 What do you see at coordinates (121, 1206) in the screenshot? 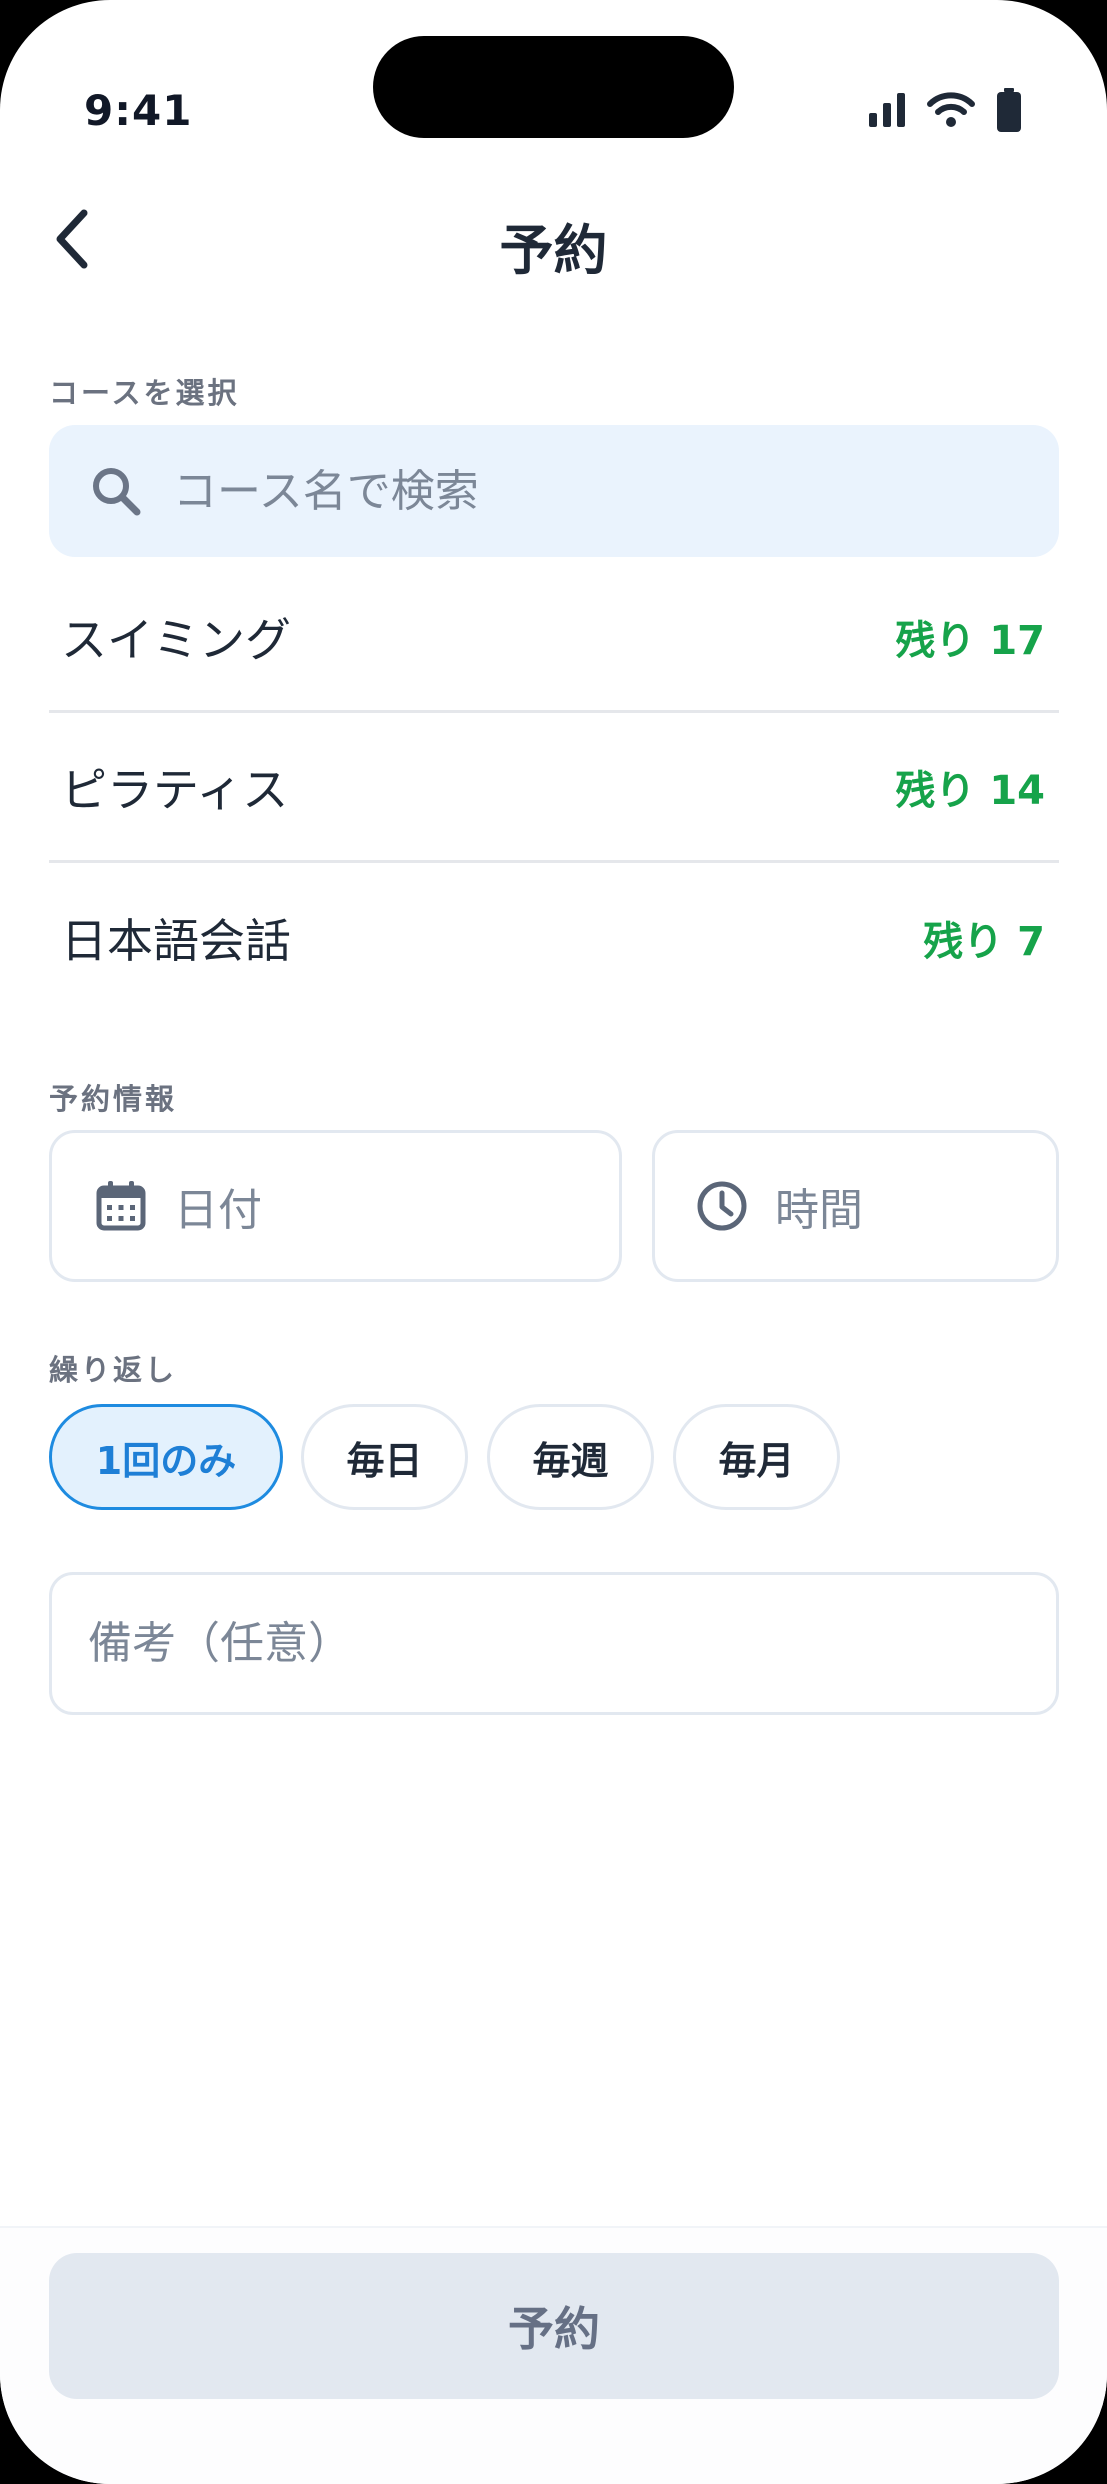
I see `calendar-icon` at bounding box center [121, 1206].